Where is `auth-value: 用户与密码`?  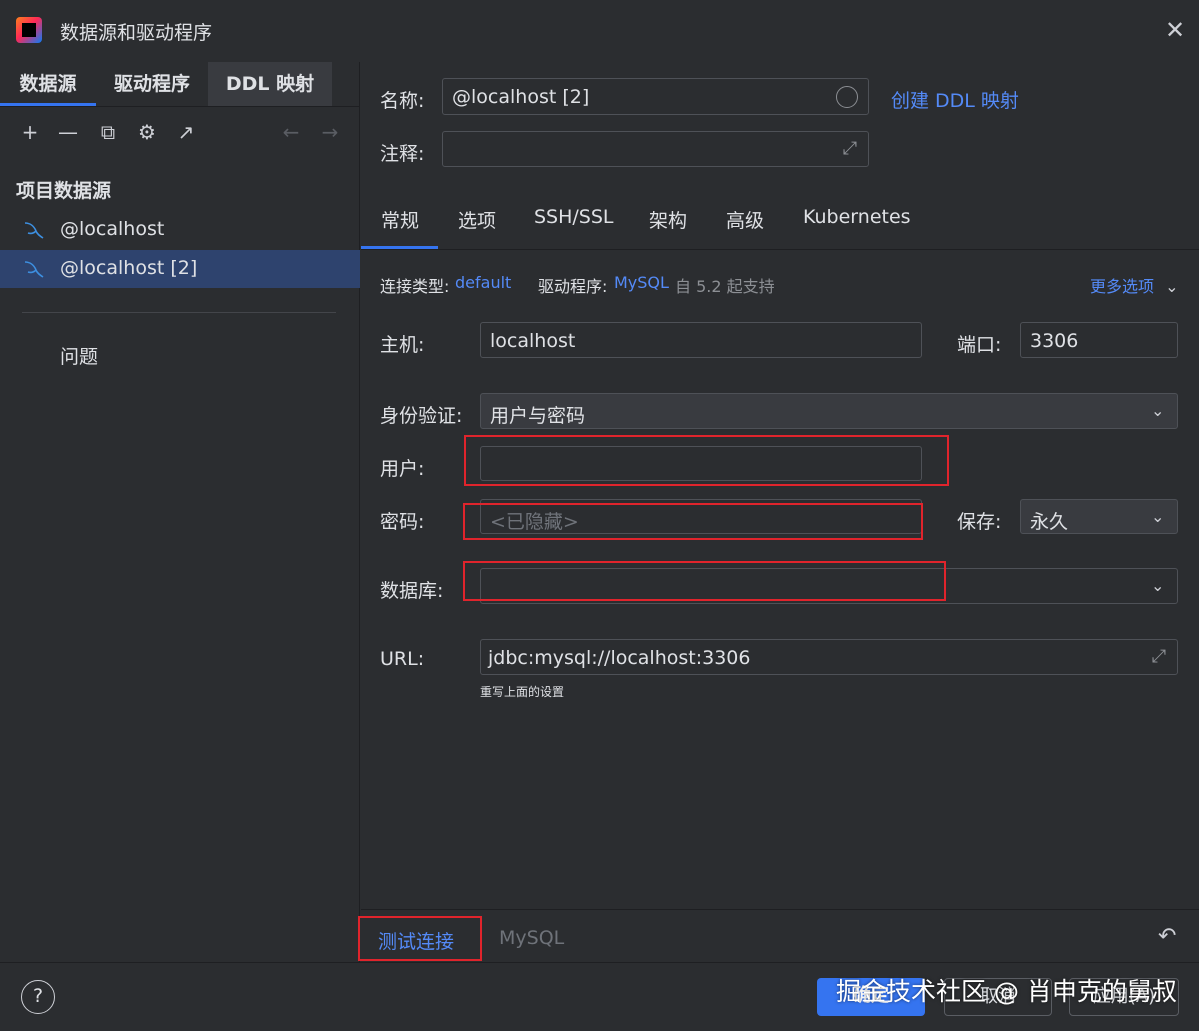 auth-value: 用户与密码 is located at coordinates (538, 416).